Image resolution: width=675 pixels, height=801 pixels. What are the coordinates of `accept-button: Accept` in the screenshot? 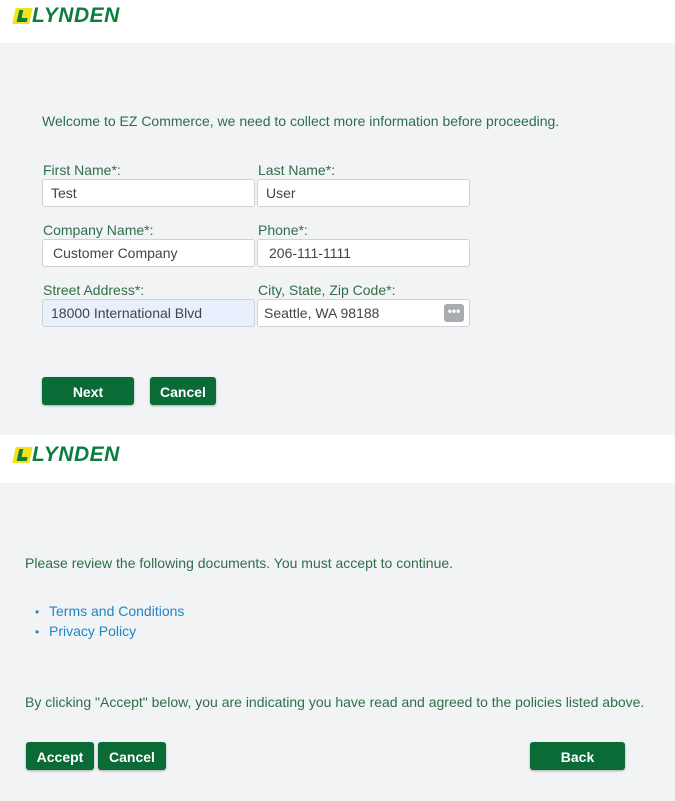 It's located at (60, 756).